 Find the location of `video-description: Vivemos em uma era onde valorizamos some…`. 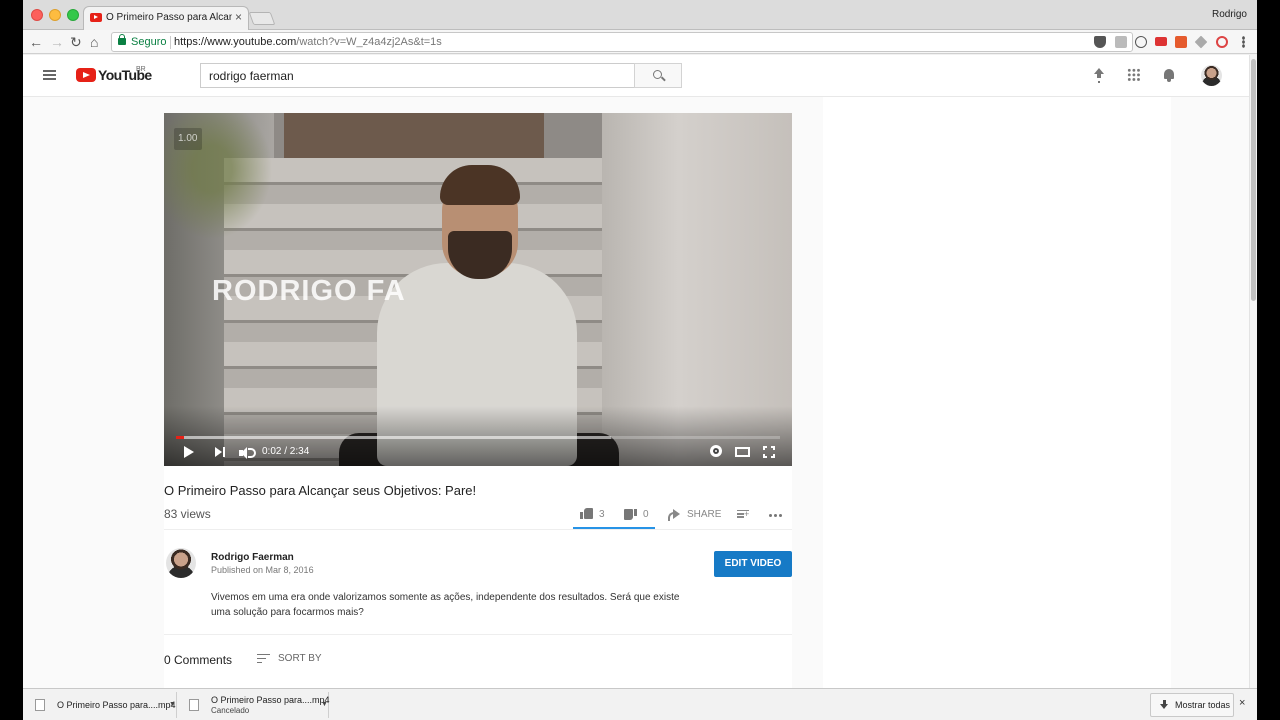

video-description: Vivemos em uma era onde valorizamos some… is located at coordinates (445, 605).